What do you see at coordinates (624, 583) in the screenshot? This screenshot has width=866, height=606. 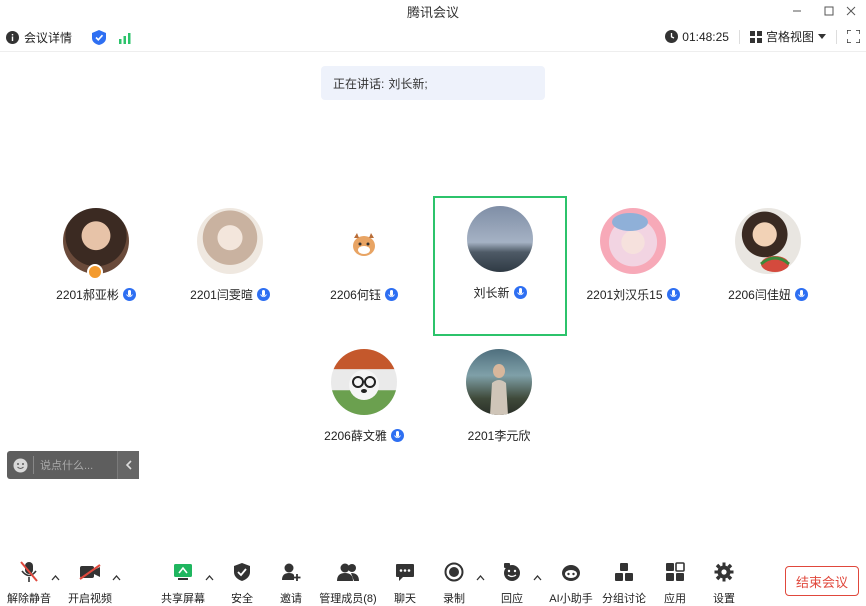 I see `breakout-button: 分组讨论` at bounding box center [624, 583].